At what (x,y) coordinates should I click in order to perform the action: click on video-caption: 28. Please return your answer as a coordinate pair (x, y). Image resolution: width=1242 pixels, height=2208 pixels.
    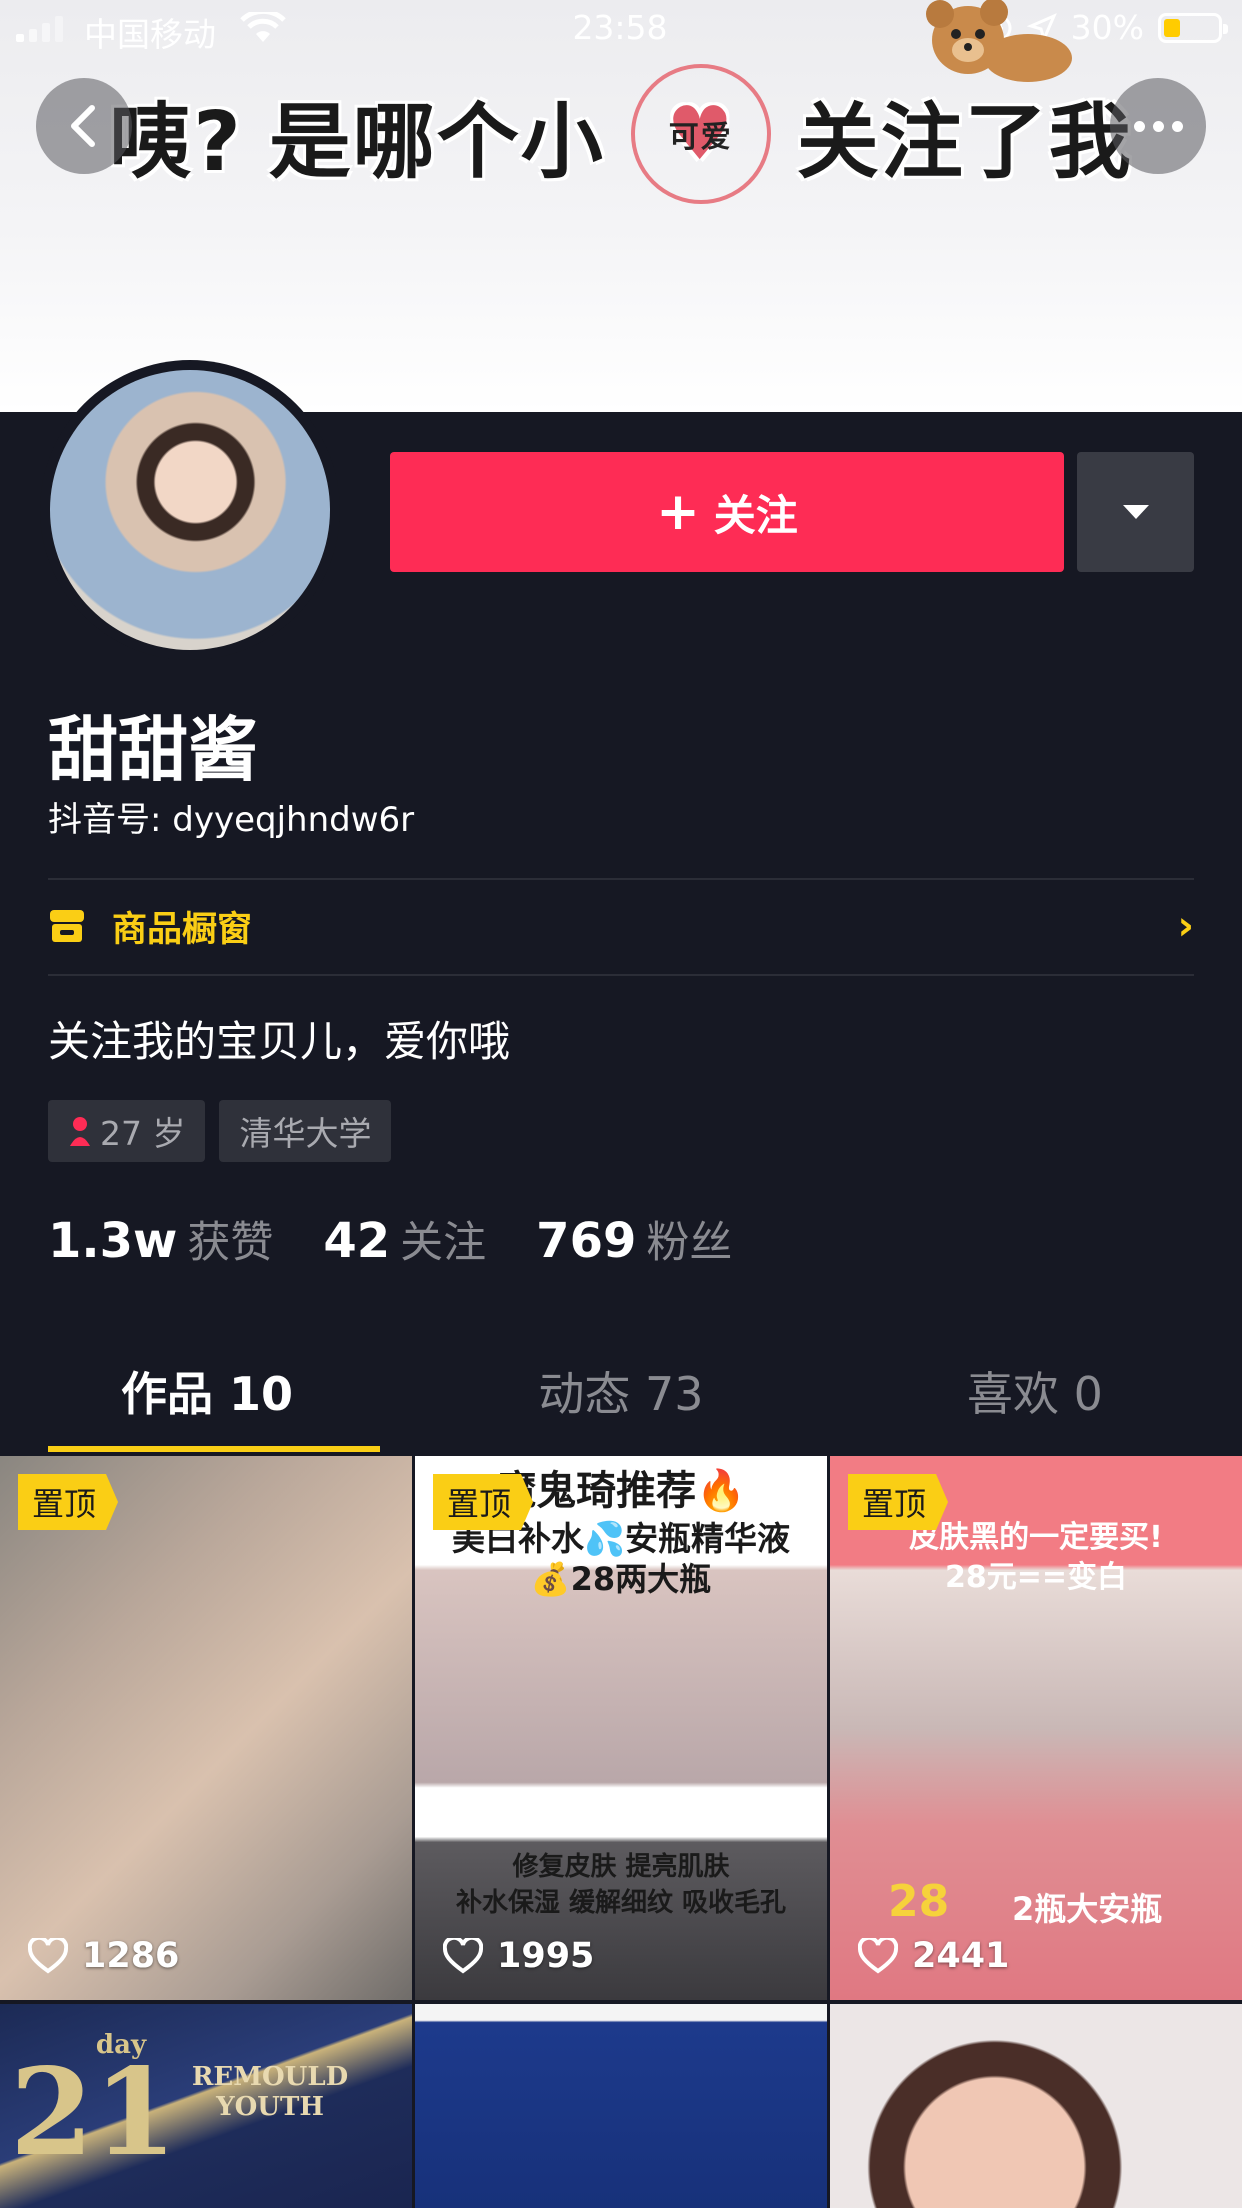
    Looking at the image, I should click on (919, 1901).